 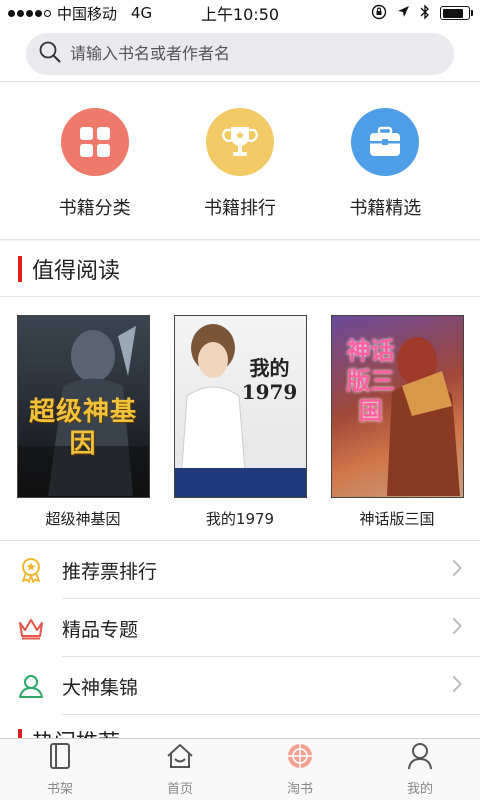 What do you see at coordinates (60, 758) in the screenshot?
I see `bookshelf-icon` at bounding box center [60, 758].